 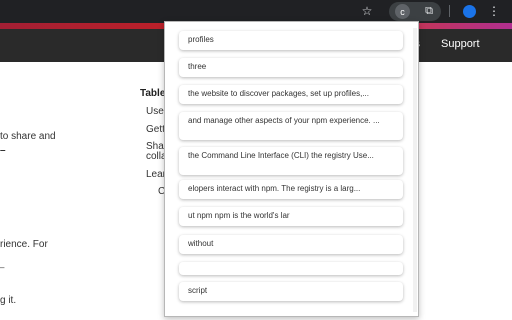 I want to click on kebab-menu-icon: ⋮, so click(x=494, y=11).